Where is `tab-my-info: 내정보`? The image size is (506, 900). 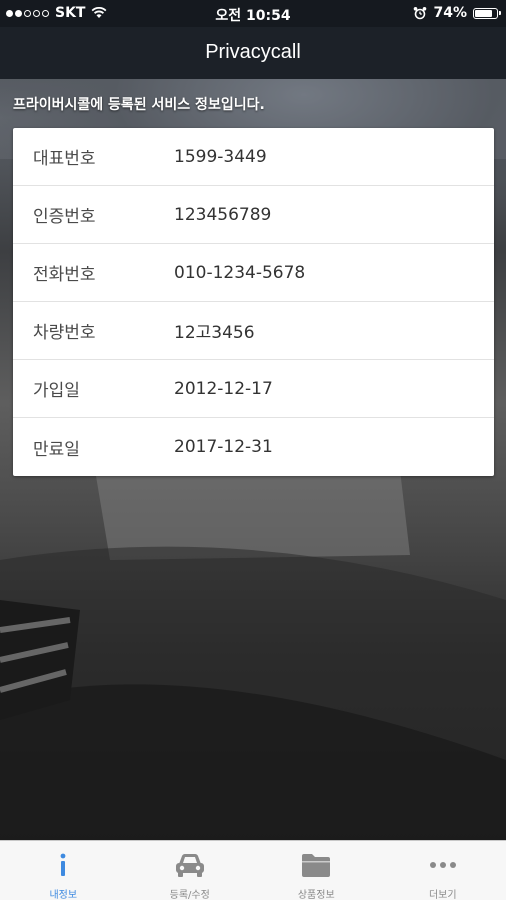
tab-my-info: 내정보 is located at coordinates (63, 870).